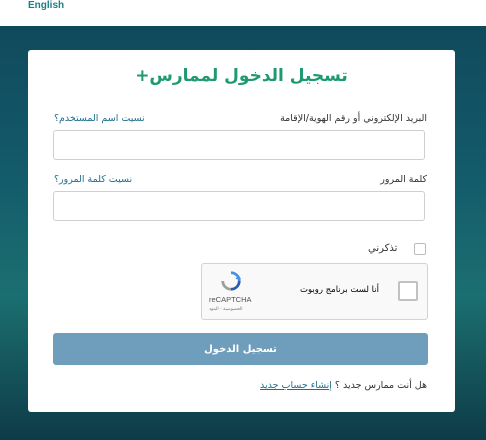 The image size is (486, 440). What do you see at coordinates (241, 76) in the screenshot?
I see `login-title: تسجيل الدخول لممارس+` at bounding box center [241, 76].